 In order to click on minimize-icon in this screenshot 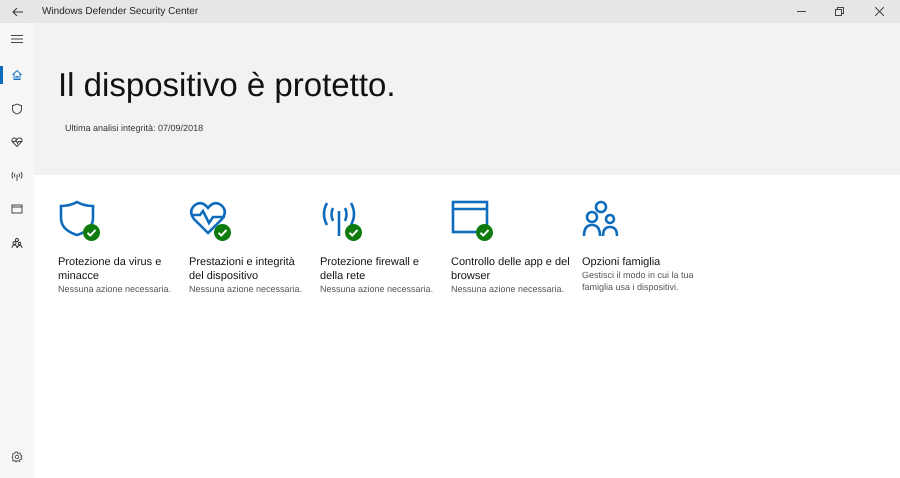, I will do `click(801, 11)`.